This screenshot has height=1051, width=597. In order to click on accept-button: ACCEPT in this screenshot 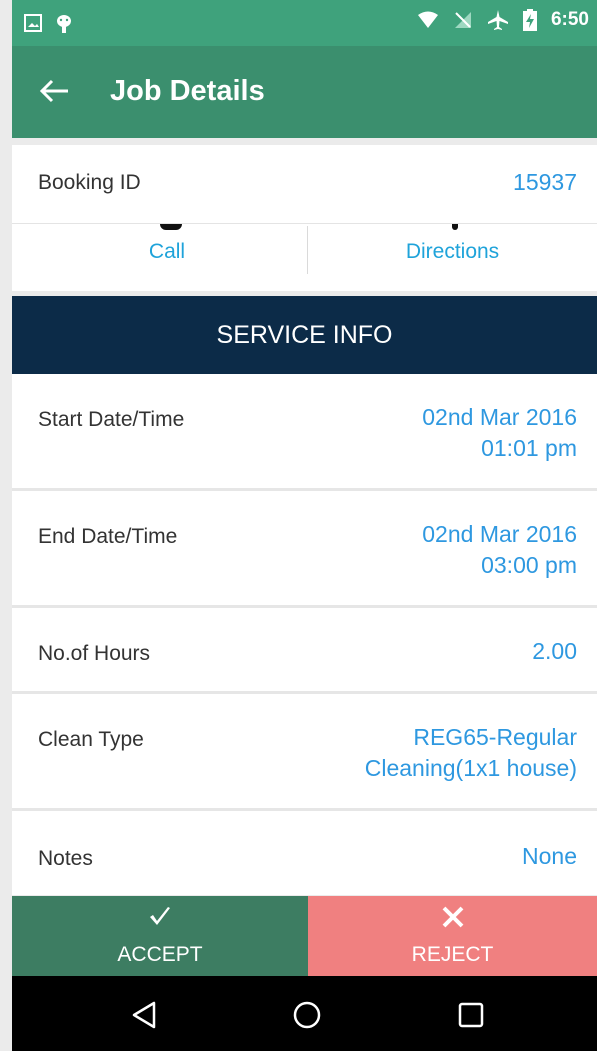, I will do `click(160, 936)`.